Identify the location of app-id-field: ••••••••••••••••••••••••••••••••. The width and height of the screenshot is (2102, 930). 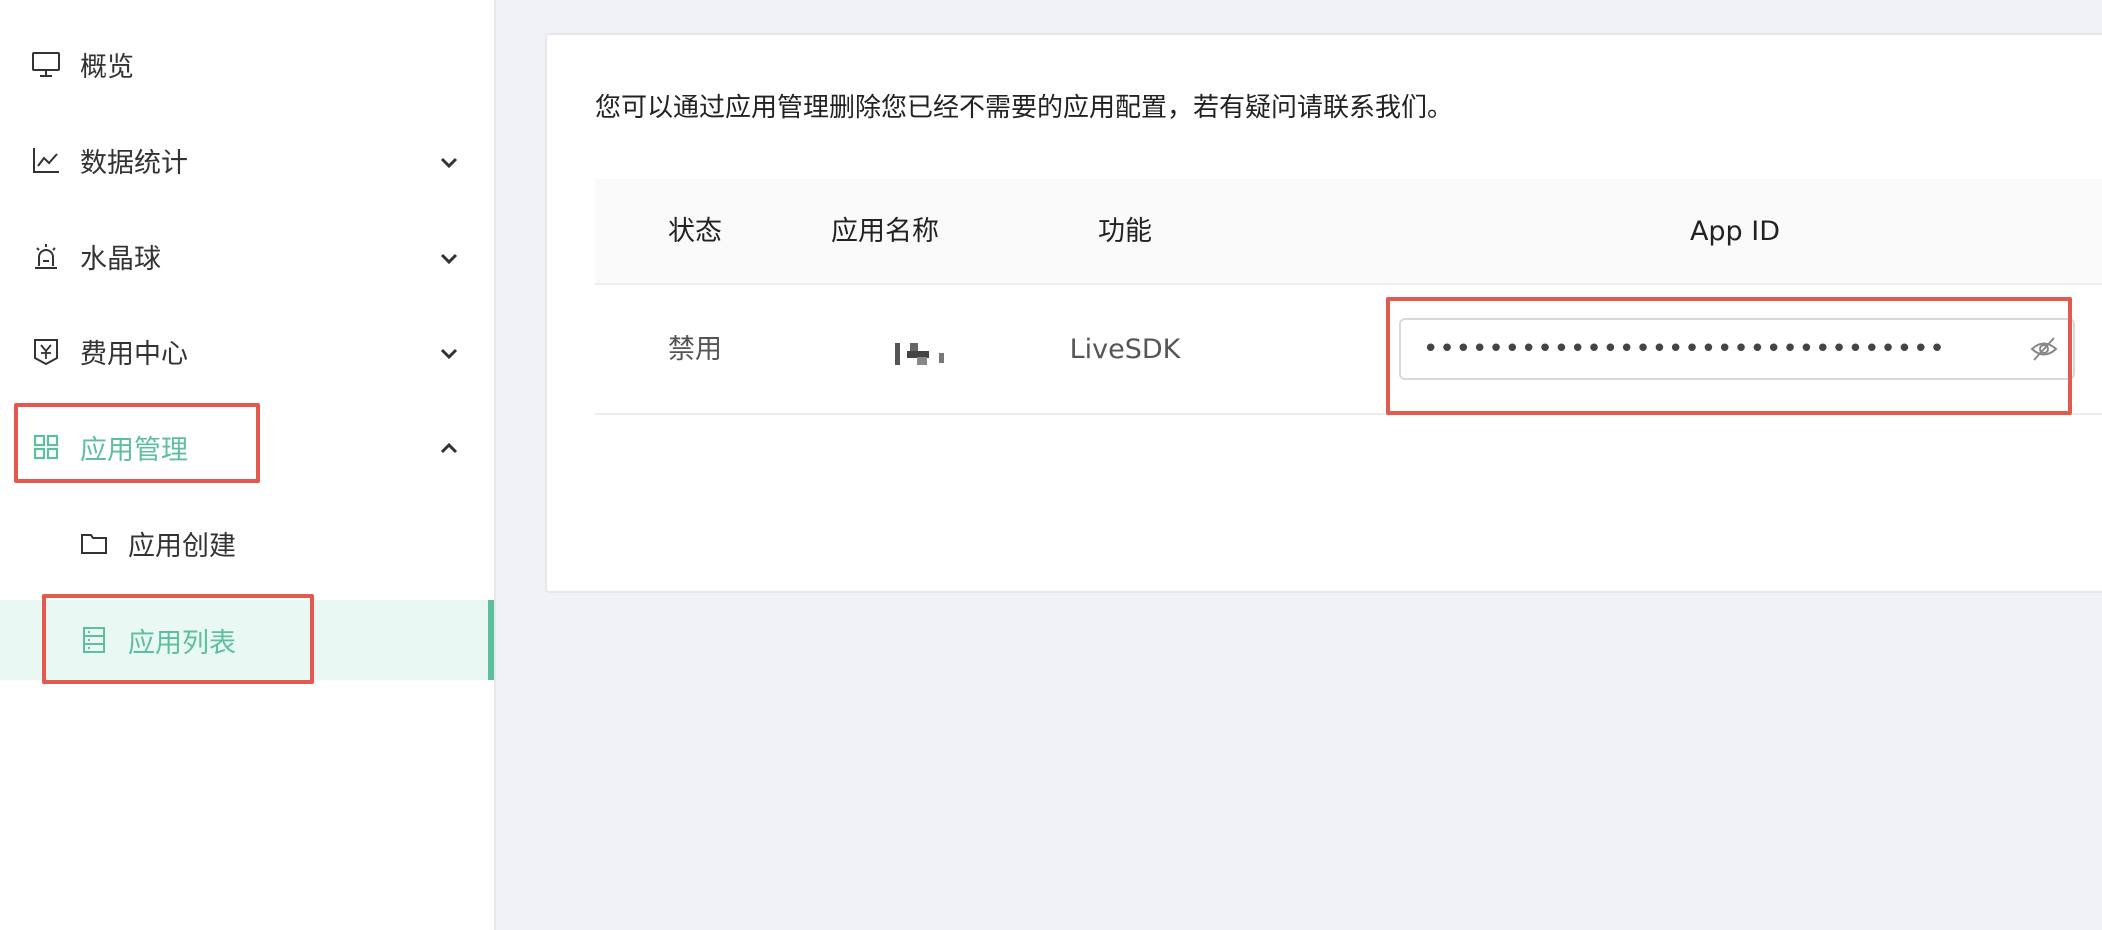
(1737, 349).